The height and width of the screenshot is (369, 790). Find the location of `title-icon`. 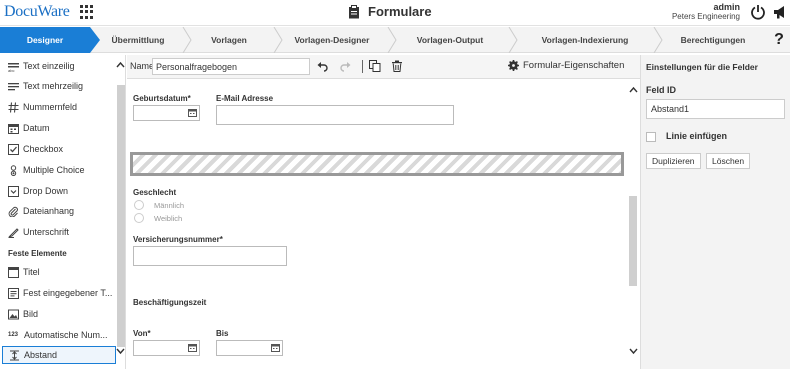

title-icon is located at coordinates (13, 272).